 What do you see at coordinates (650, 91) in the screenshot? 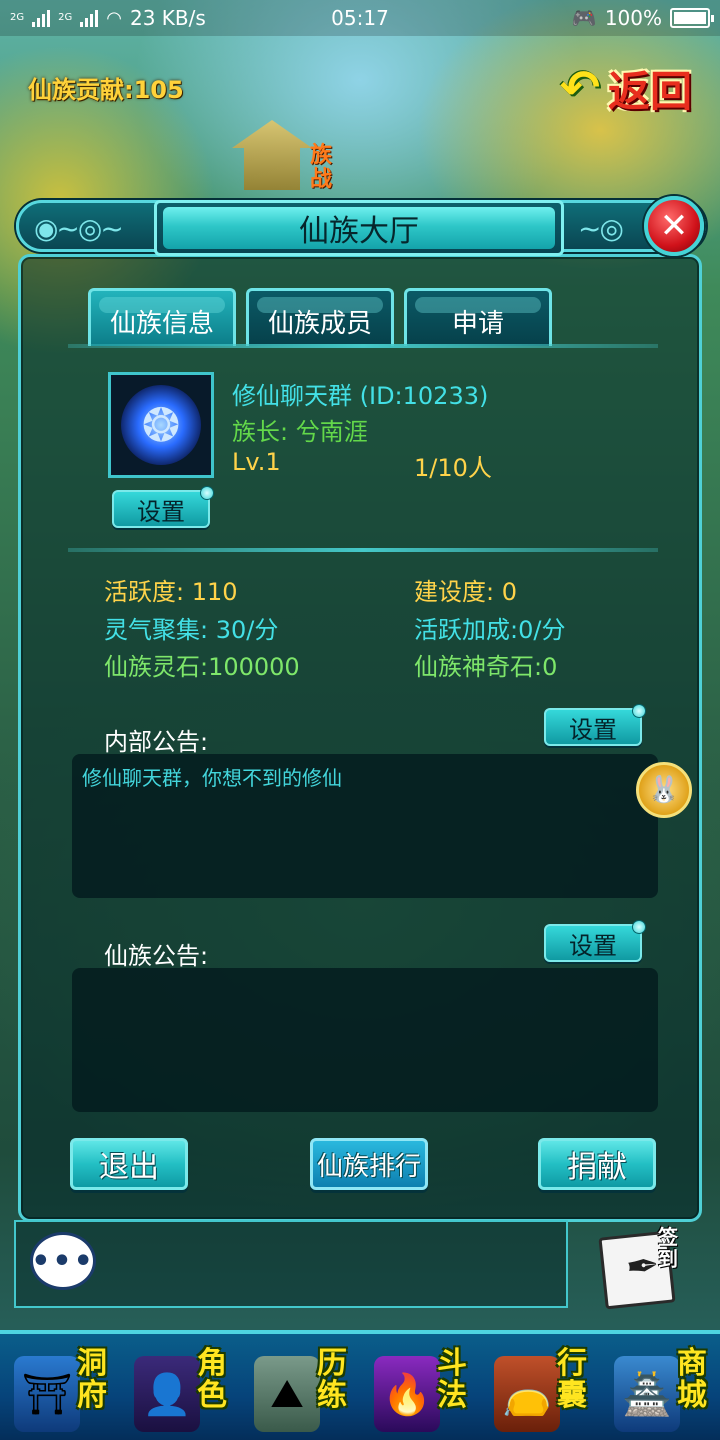
I see `back-label: 返回` at bounding box center [650, 91].